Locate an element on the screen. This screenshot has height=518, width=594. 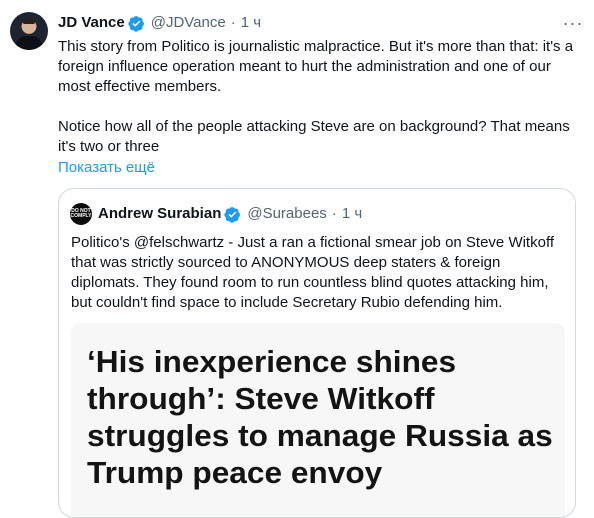
author-name: JD Vance is located at coordinates (91, 23).